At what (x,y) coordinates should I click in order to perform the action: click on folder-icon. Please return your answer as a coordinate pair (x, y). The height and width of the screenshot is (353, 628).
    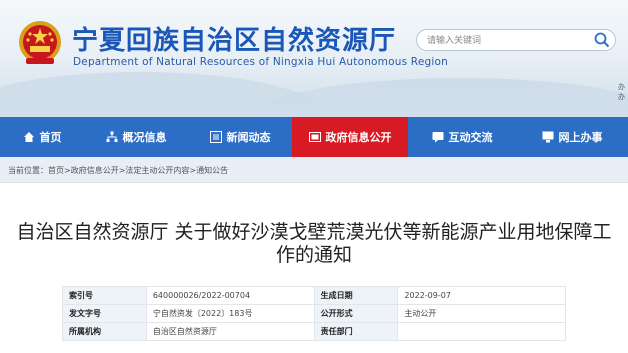
    Looking at the image, I should click on (314, 137).